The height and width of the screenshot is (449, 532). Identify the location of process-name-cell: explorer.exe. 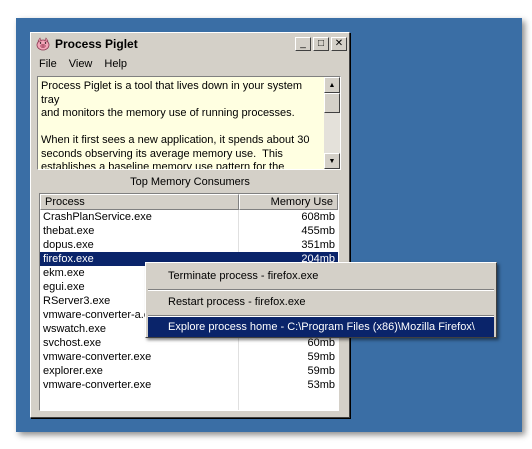
(73, 371).